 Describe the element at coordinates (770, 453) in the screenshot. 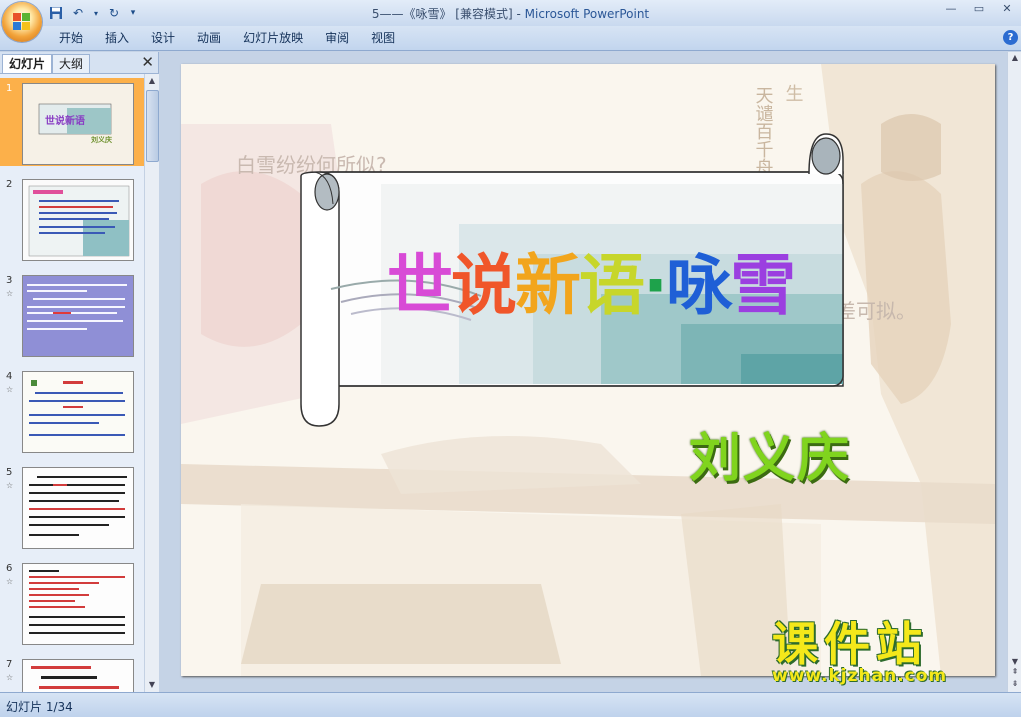

I see `slide-author: 刘义庆` at that location.